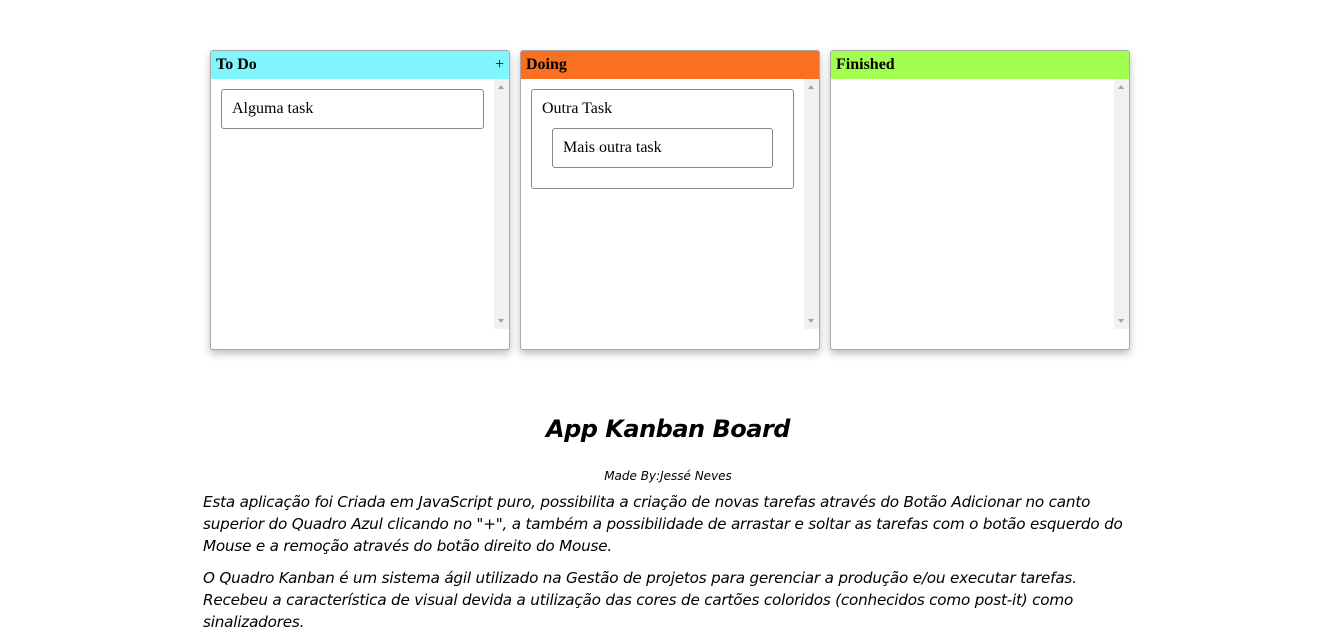 This screenshot has width=1336, height=633. What do you see at coordinates (360, 65) in the screenshot?
I see `board-todo-header: To Do +` at bounding box center [360, 65].